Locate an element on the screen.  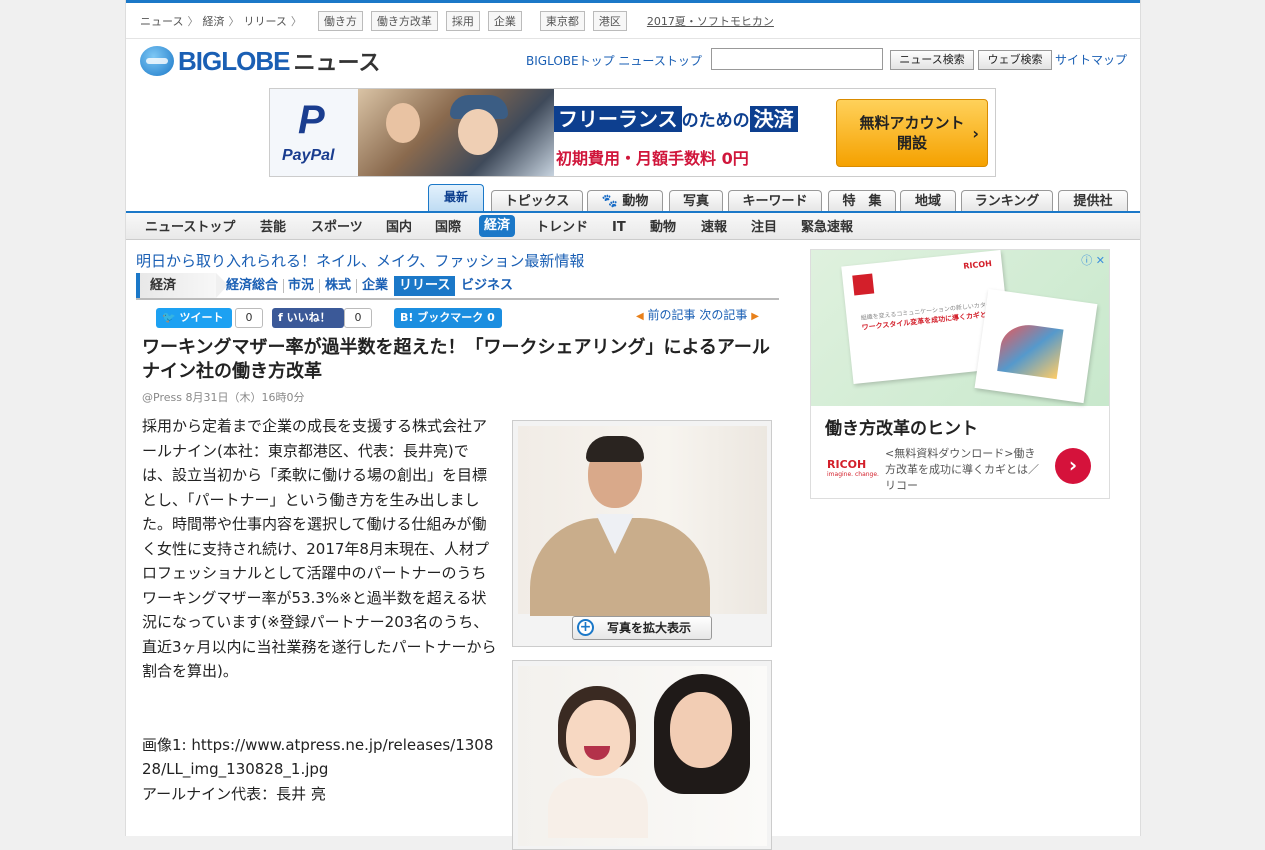
ricoh-wordmark: RICOH is located at coordinates (847, 464).